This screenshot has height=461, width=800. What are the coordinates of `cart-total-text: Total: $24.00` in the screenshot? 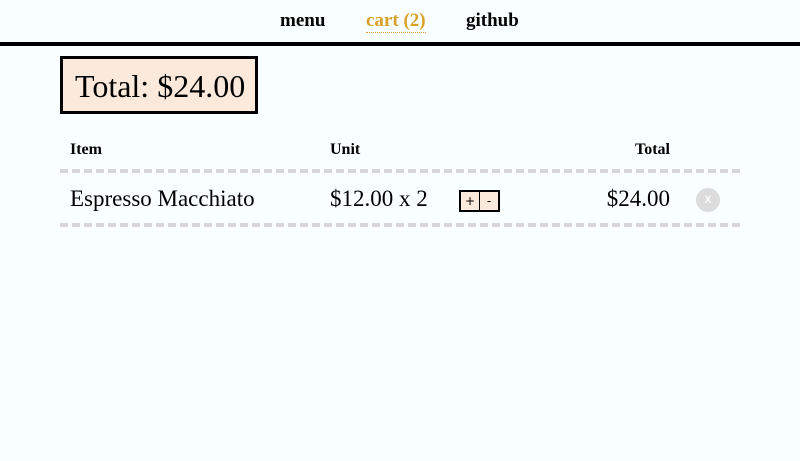 It's located at (160, 86).